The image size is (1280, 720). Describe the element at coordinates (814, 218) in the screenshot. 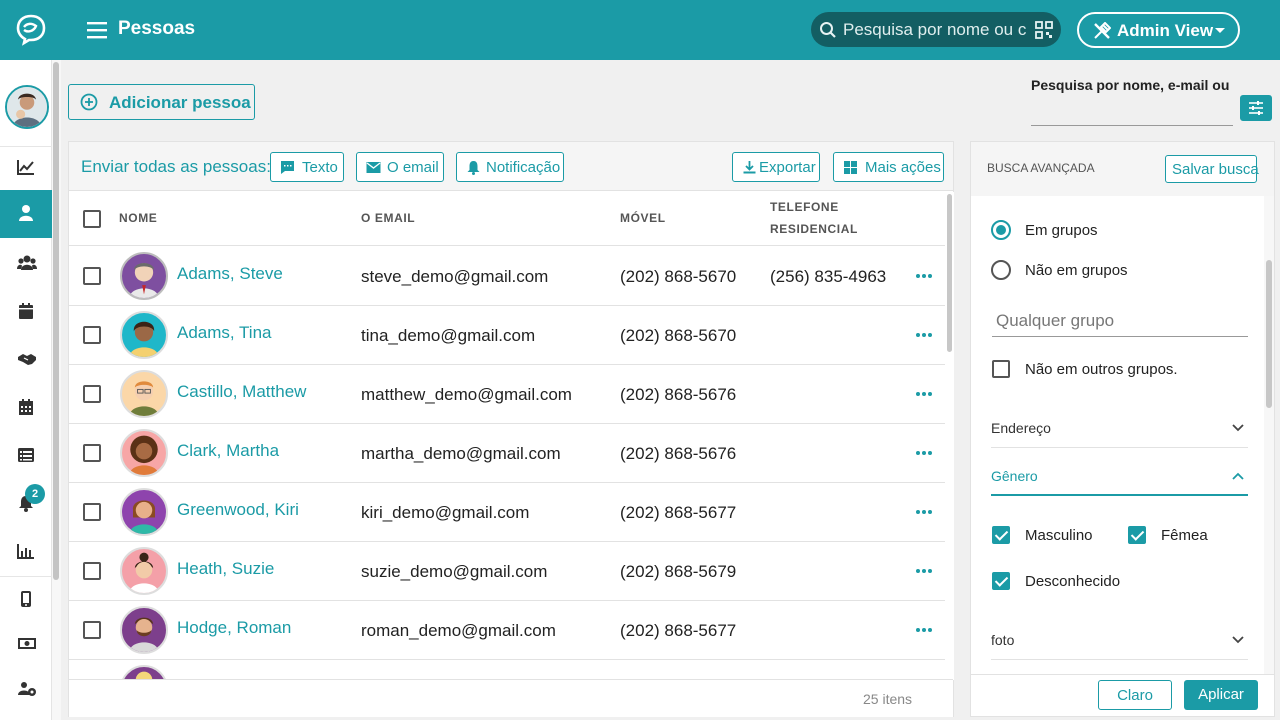

I see `column-header-home-phone: TELEFONE RESIDENCIAL` at that location.